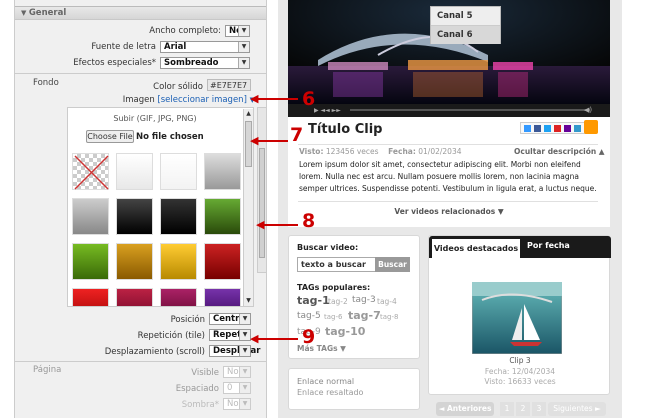 This screenshot has height=418, width=650. Describe the element at coordinates (262, 203) in the screenshot. I see `settings-scroll-thumb` at that location.